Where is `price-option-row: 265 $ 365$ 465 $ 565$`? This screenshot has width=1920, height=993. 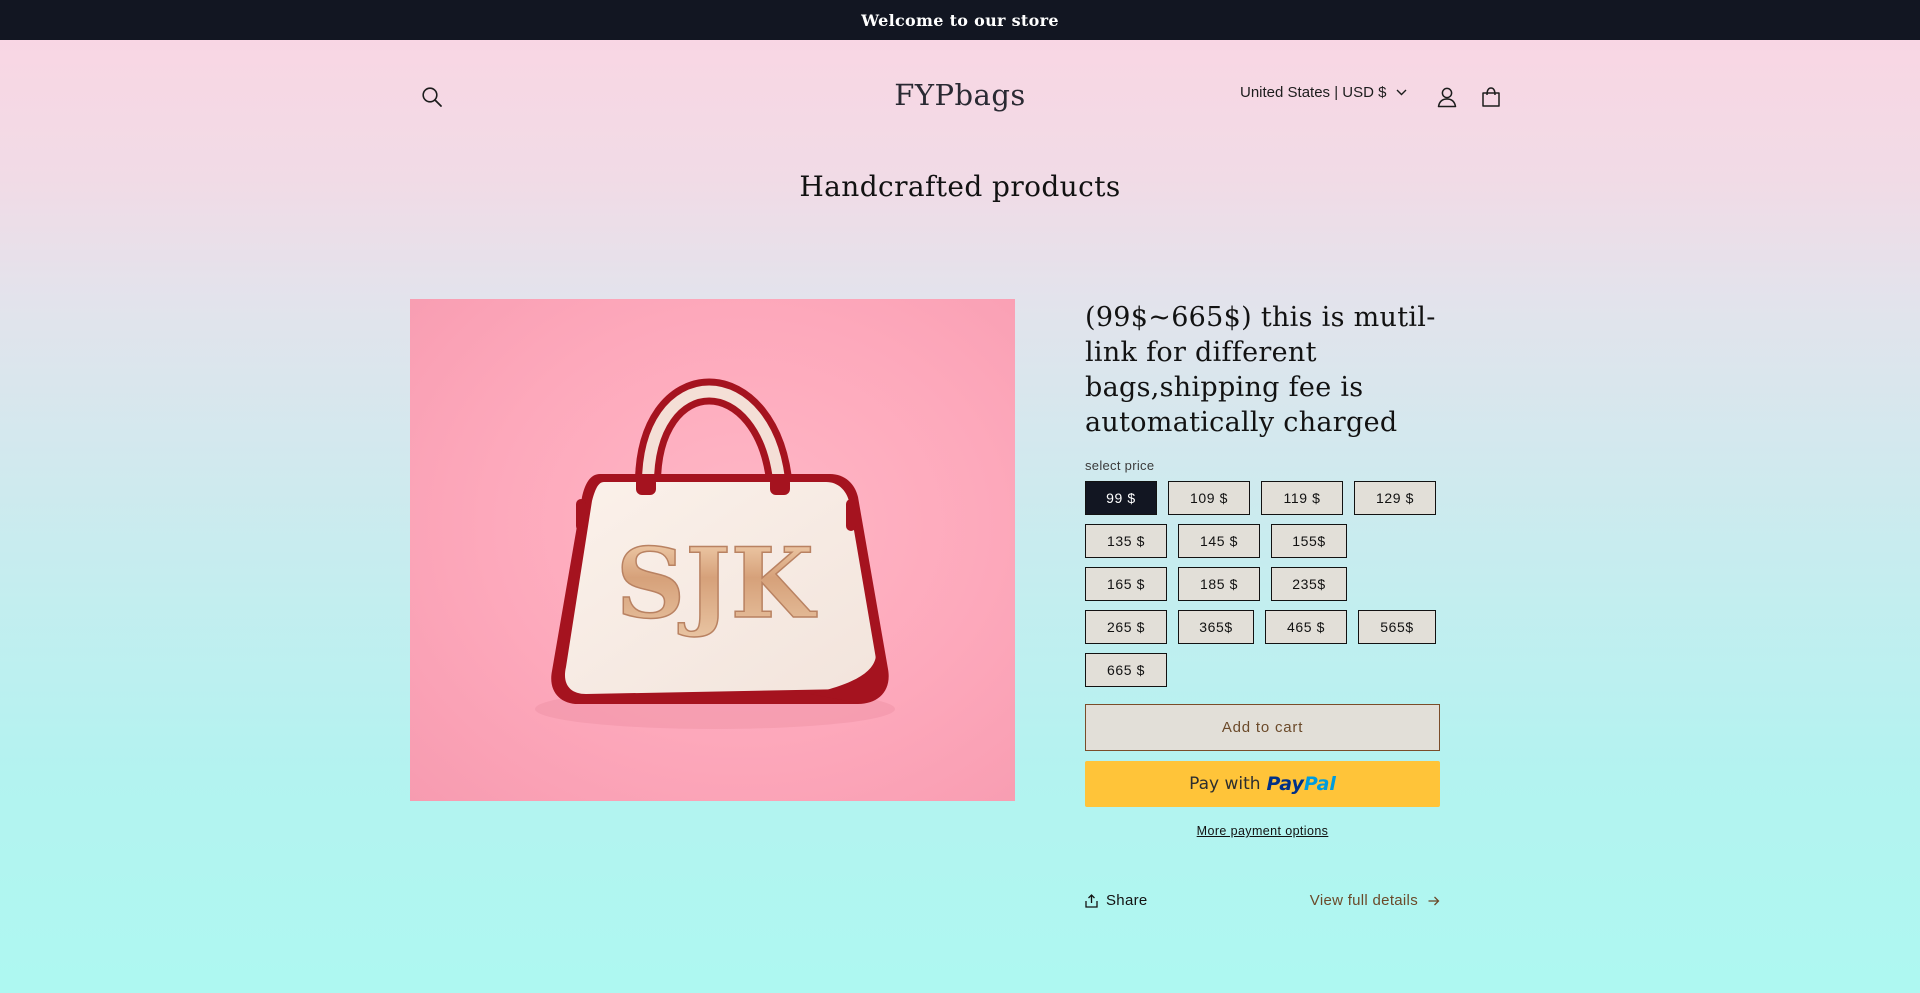
price-option-row: 265 $ 365$ 465 $ 565$ is located at coordinates (1275, 627).